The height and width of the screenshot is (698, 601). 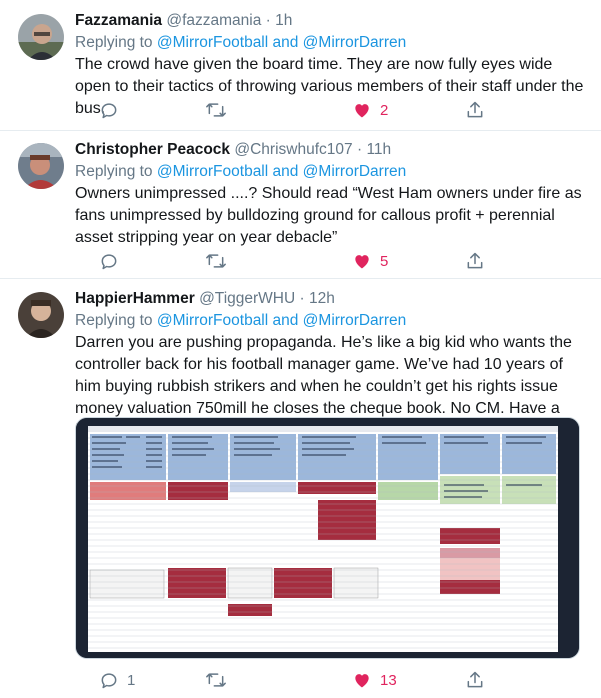 I want to click on like-count: 5, so click(x=384, y=261).